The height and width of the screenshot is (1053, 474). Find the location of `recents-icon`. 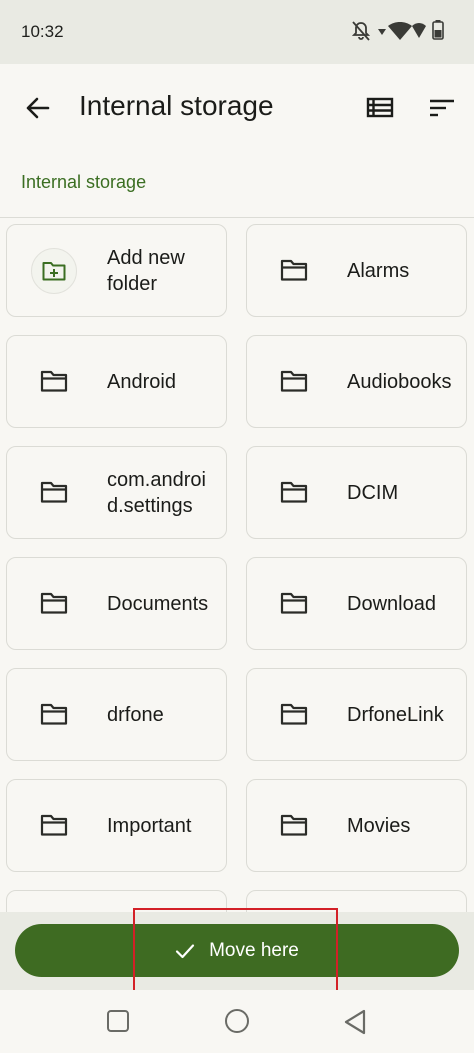

recents-icon is located at coordinates (118, 1021).